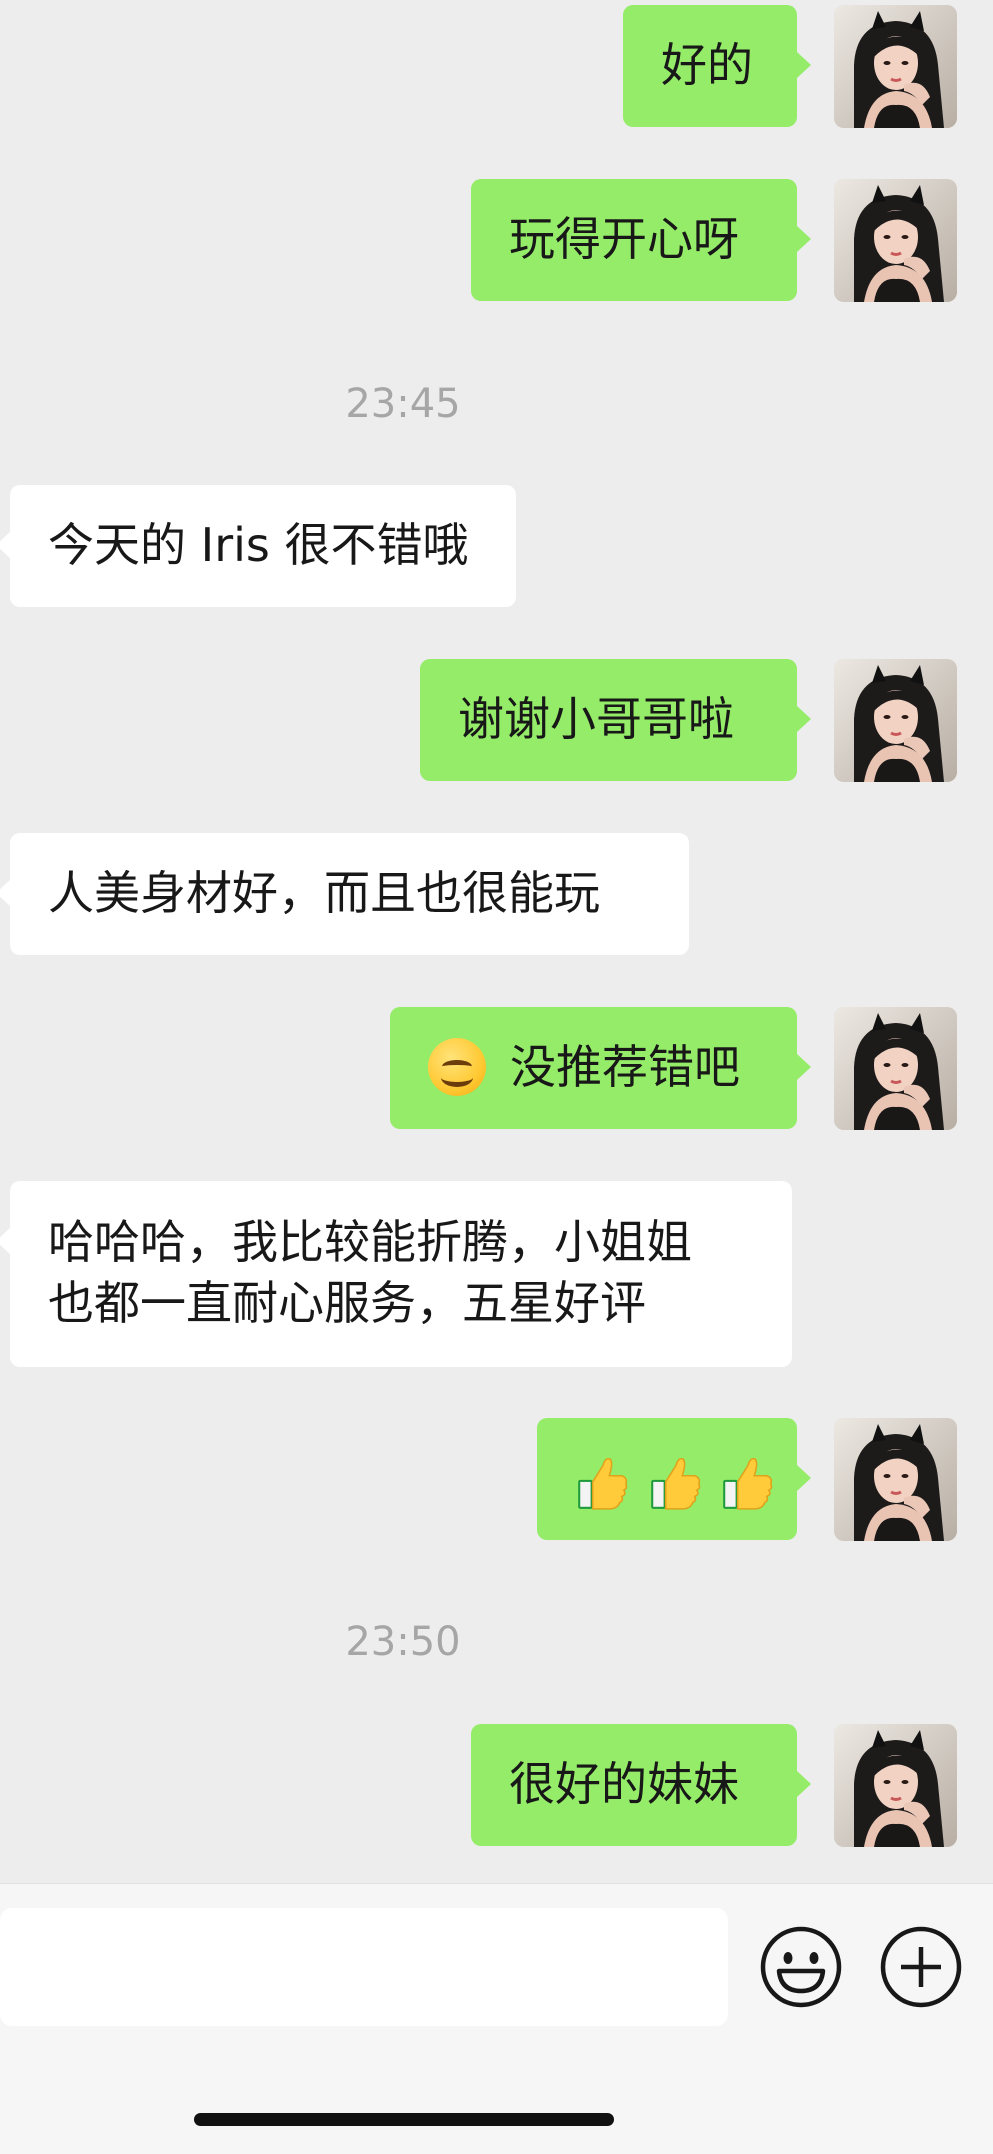  I want to click on input-toolbar, so click(496, 2018).